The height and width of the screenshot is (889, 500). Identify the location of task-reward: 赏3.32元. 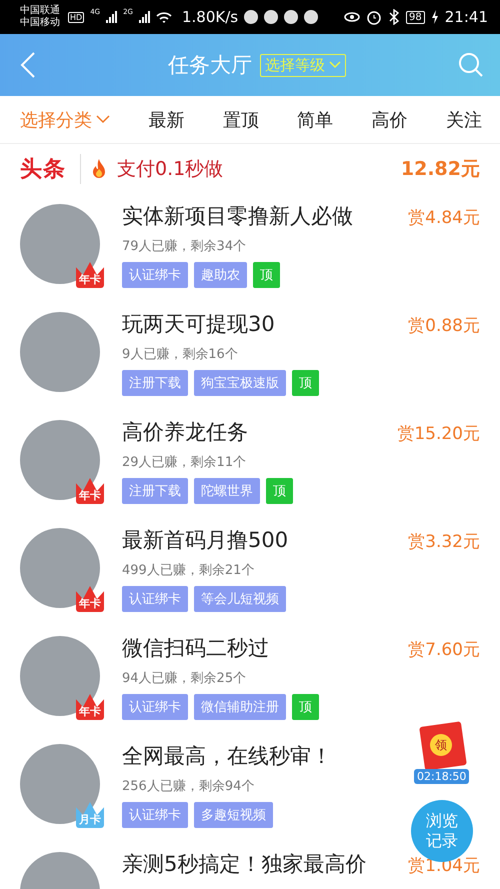
(444, 542).